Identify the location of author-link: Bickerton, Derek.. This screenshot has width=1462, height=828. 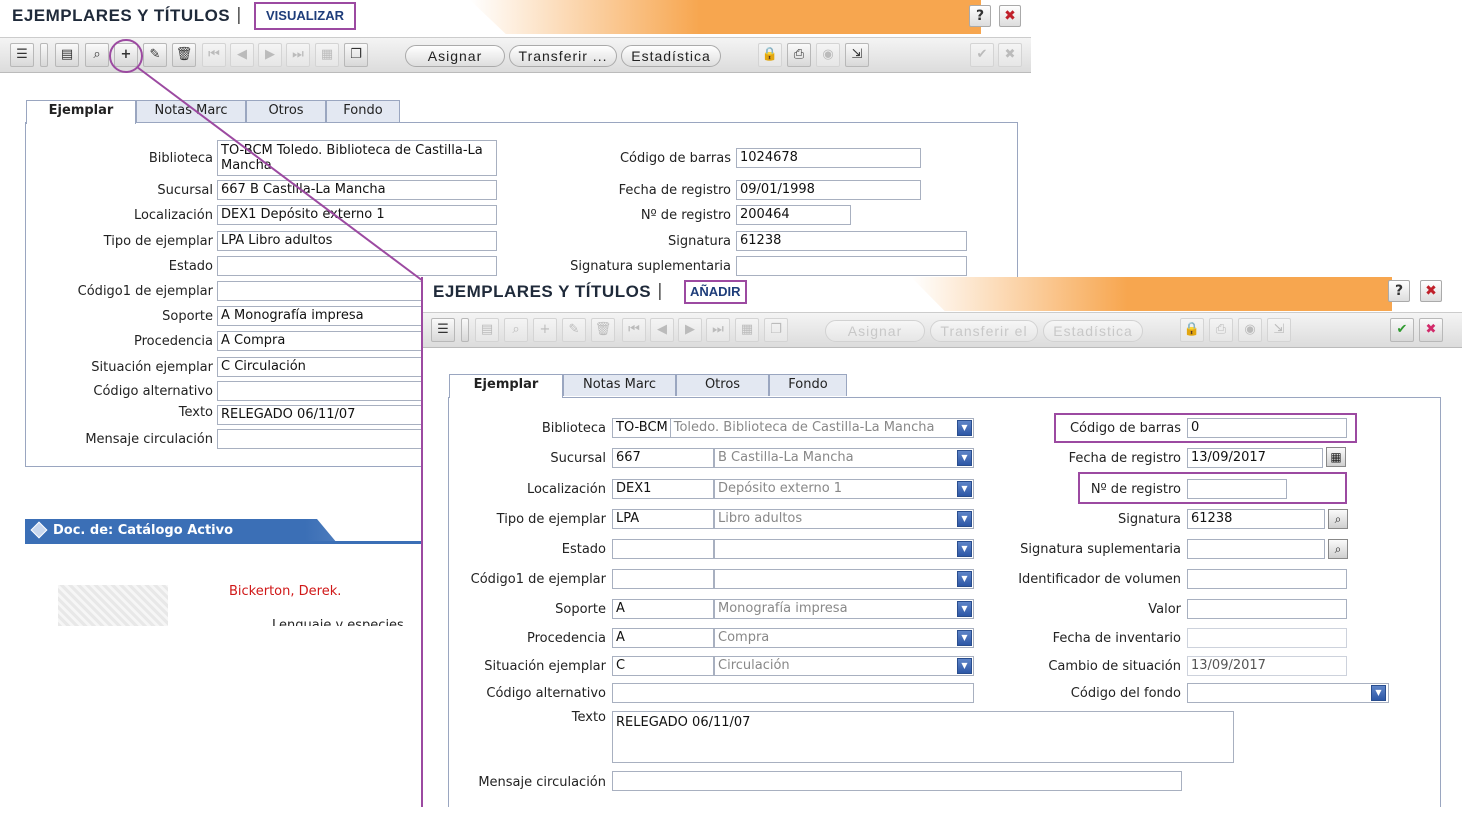
(285, 591).